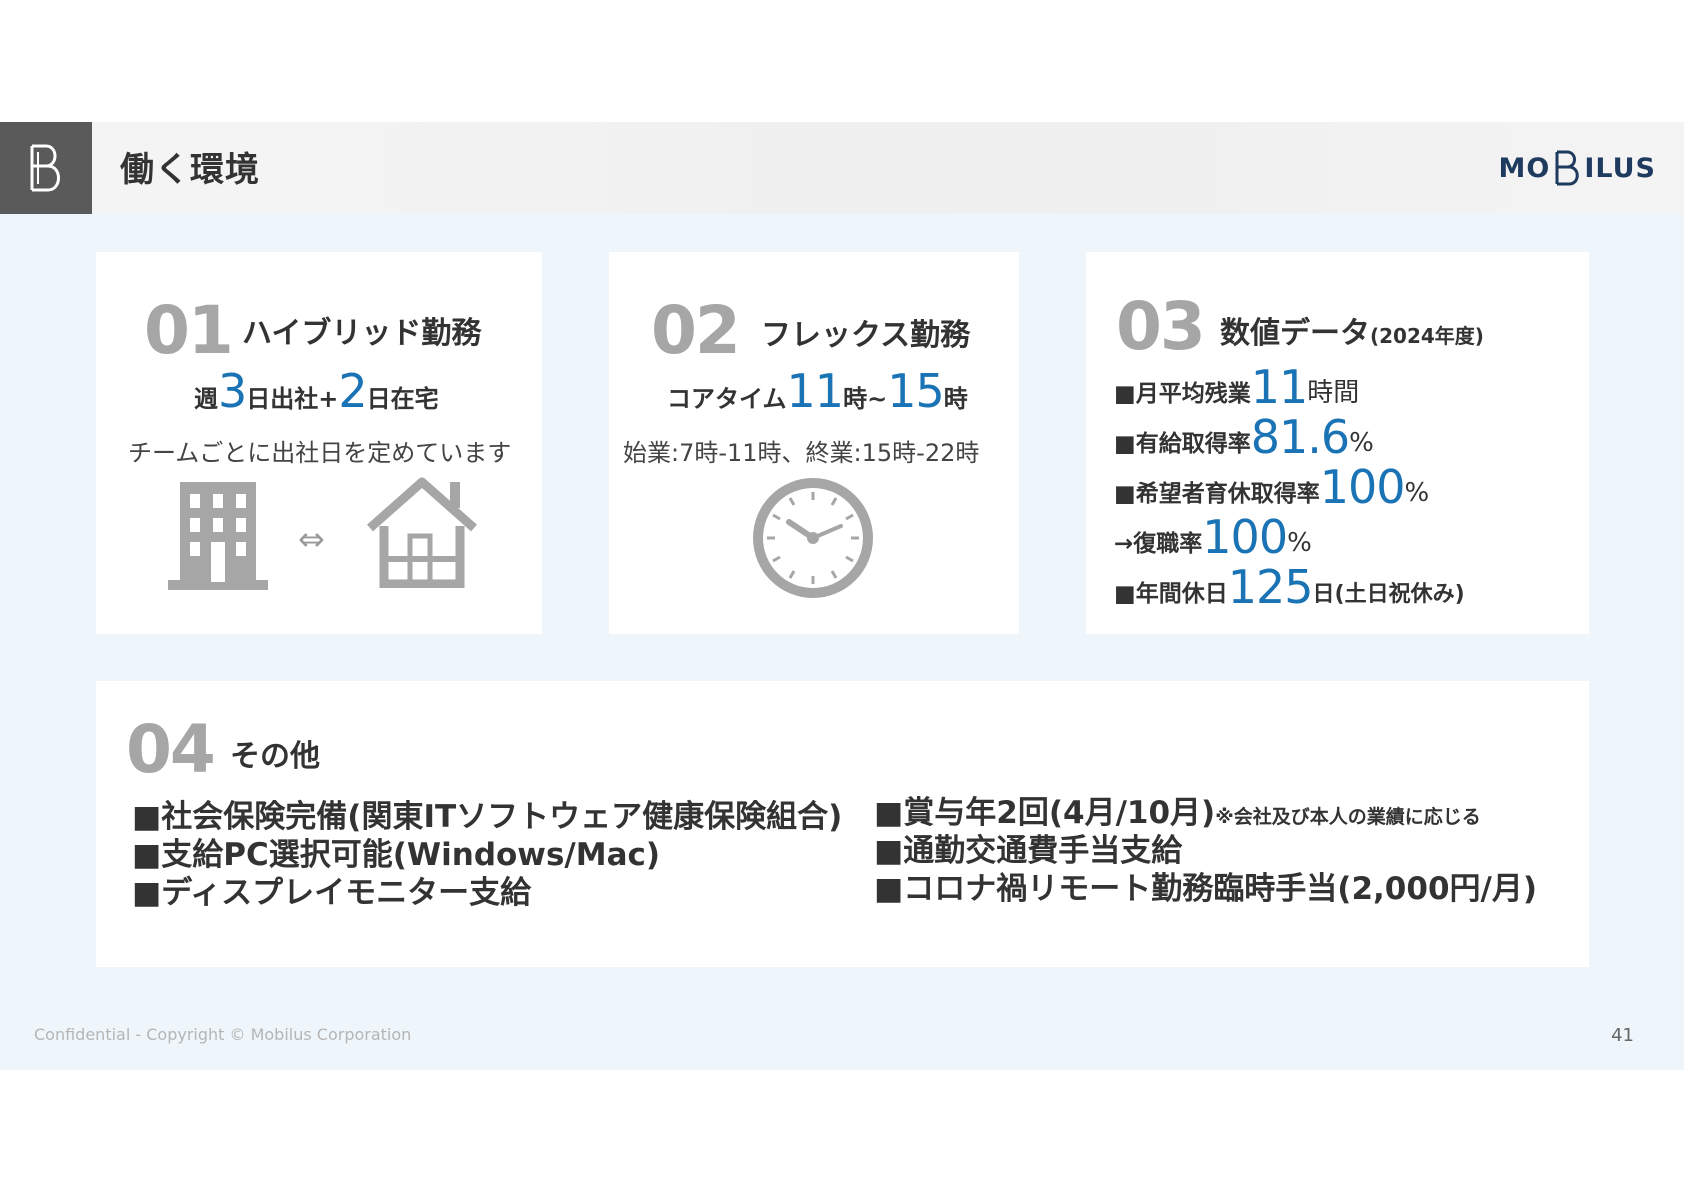 Image resolution: width=1684 pixels, height=1191 pixels. Describe the element at coordinates (1279, 387) in the screenshot. I see `stat-value: 11` at that location.